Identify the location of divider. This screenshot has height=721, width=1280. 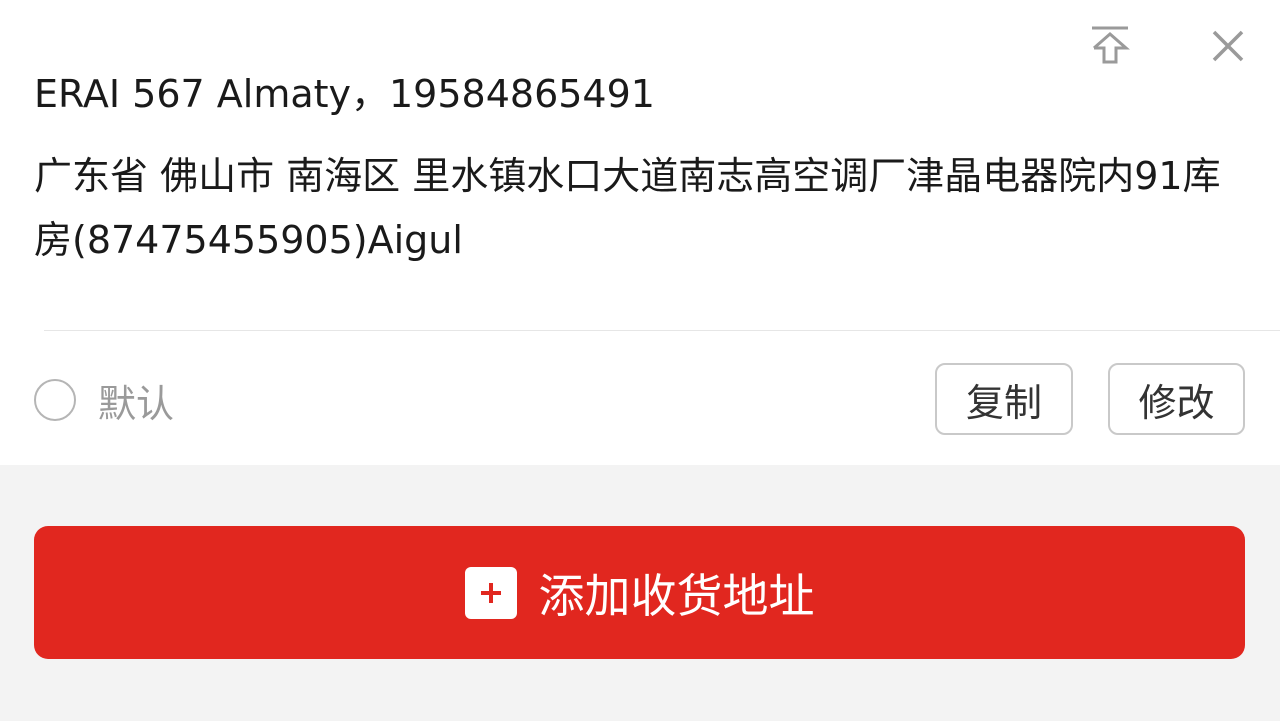
(662, 330).